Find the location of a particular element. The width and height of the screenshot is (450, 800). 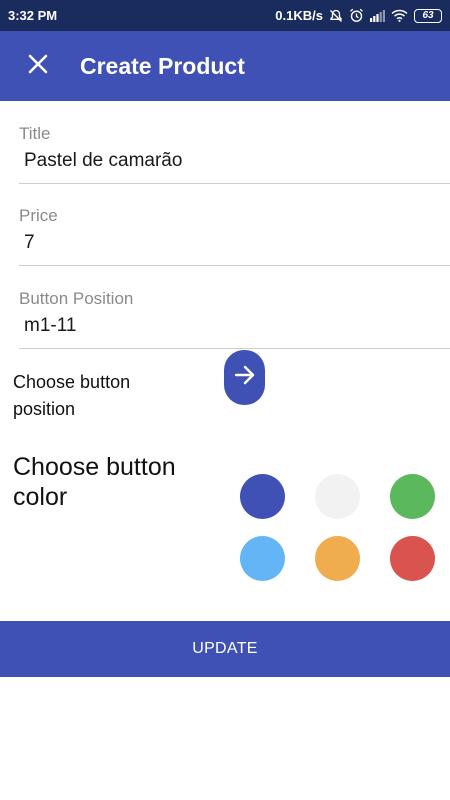

button-position-field: Button Position is located at coordinates (234, 319).